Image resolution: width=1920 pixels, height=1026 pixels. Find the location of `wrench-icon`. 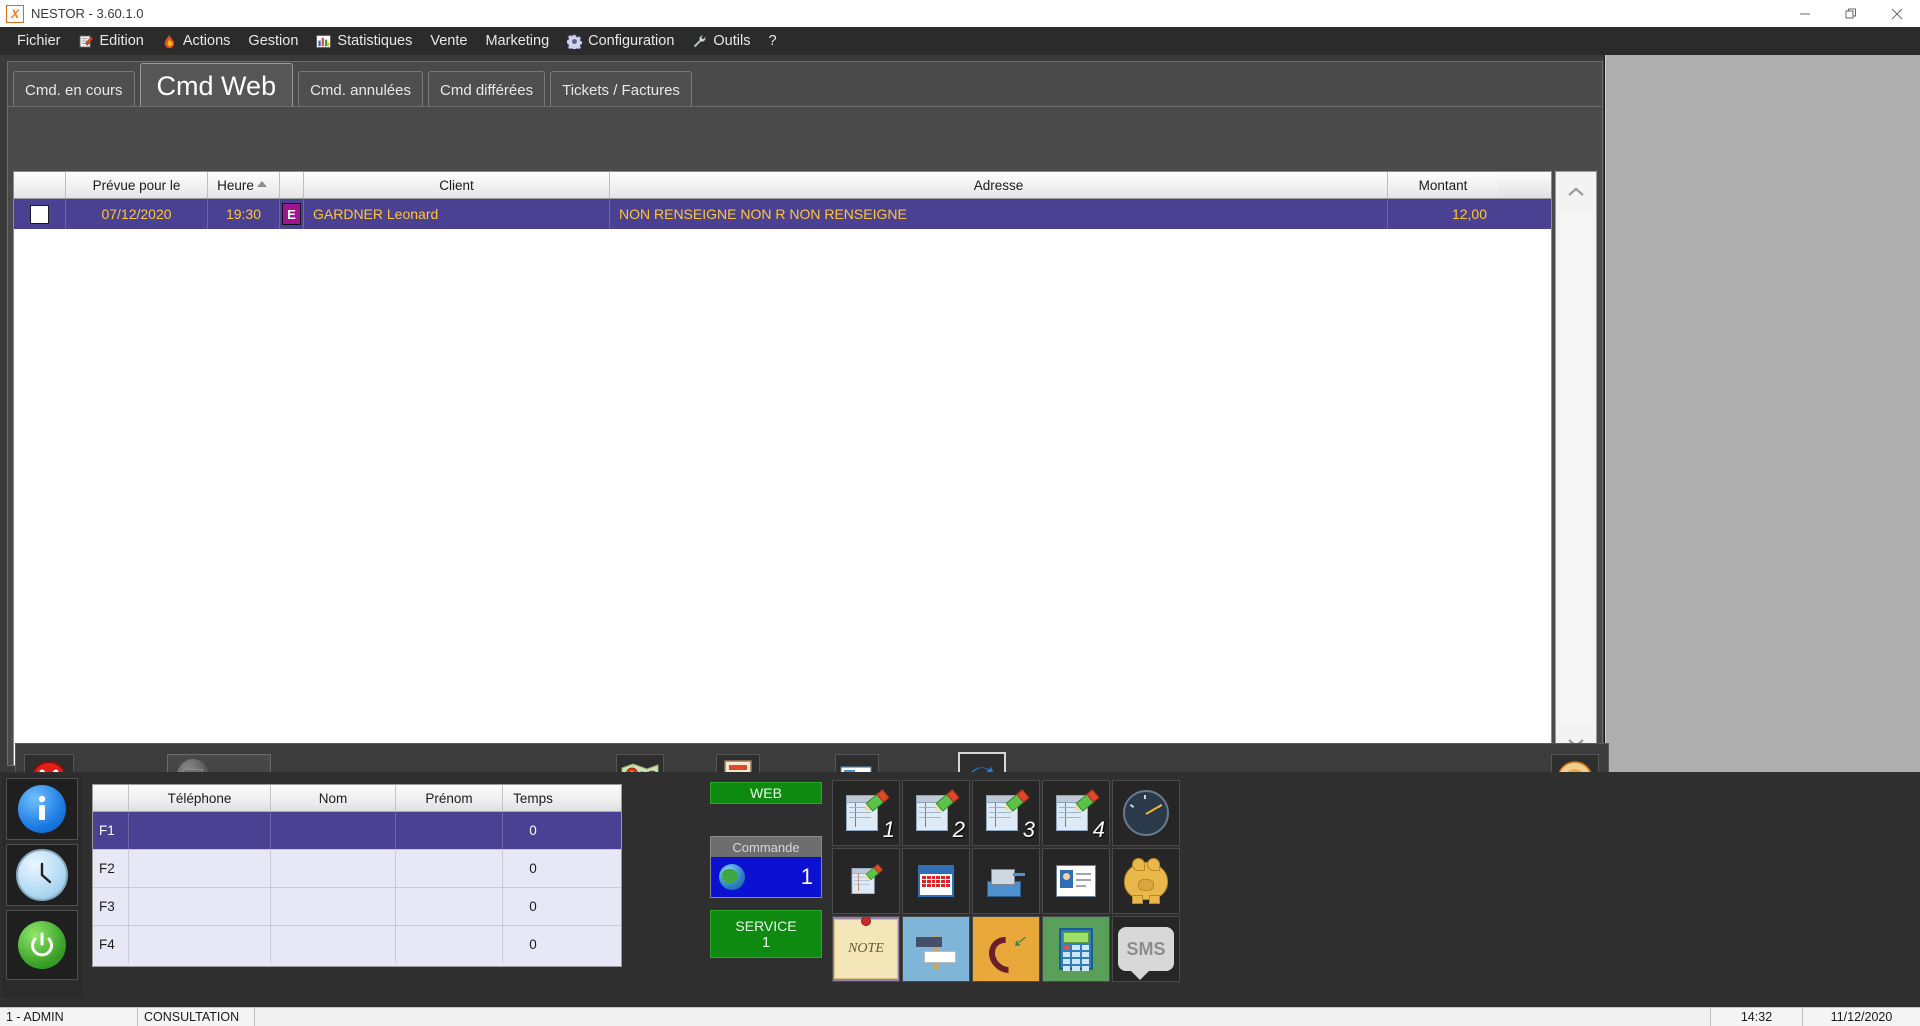

wrench-icon is located at coordinates (700, 41).